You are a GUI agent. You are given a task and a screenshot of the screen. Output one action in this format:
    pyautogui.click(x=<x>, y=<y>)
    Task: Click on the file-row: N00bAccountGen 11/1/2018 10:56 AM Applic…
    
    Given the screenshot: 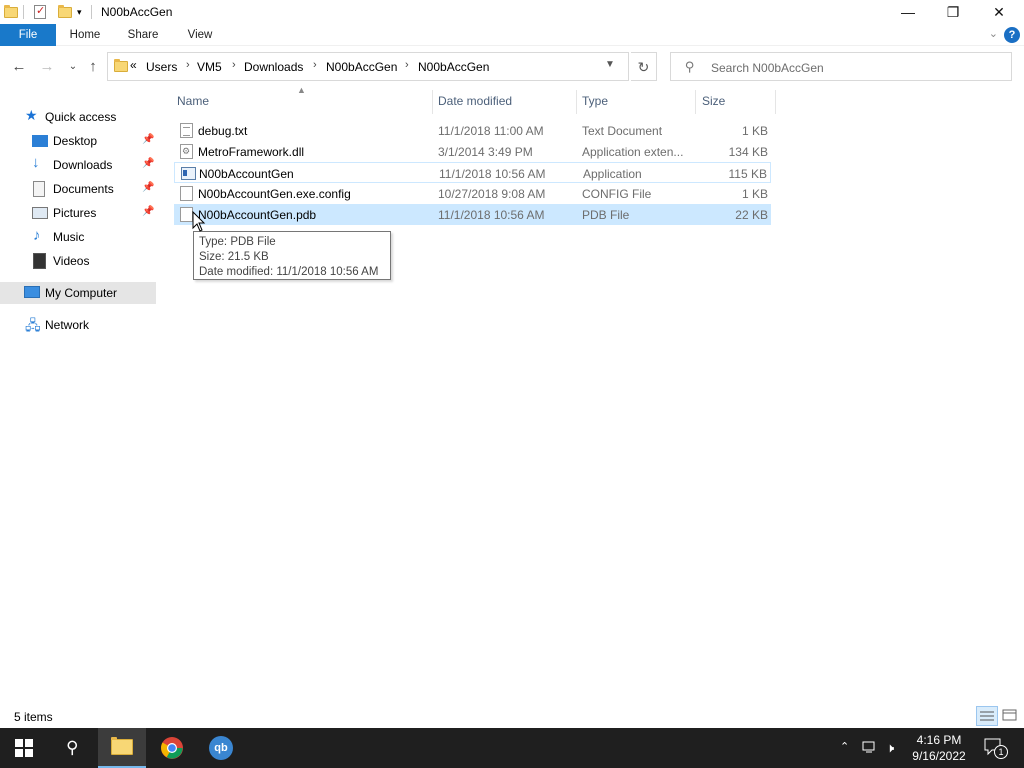 What is the action you would take?
    pyautogui.click(x=472, y=172)
    